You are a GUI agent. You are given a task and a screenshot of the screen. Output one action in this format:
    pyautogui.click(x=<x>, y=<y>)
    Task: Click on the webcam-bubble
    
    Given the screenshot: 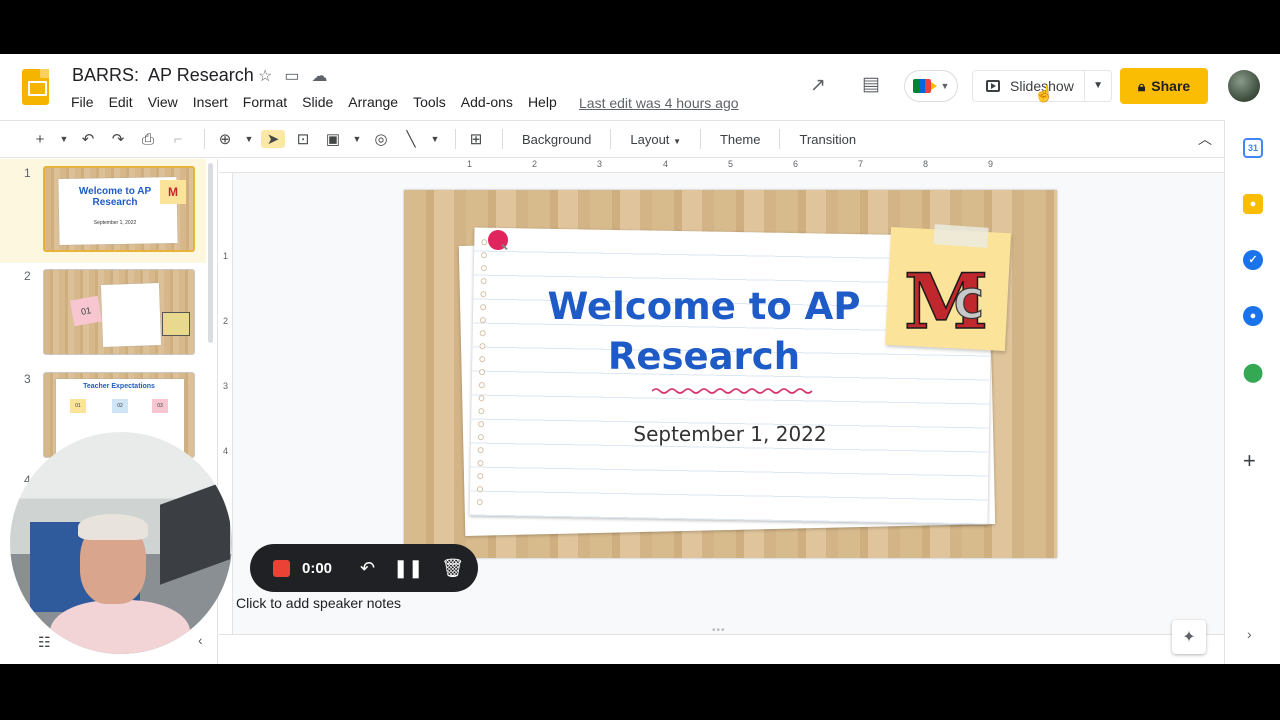 What is the action you would take?
    pyautogui.click(x=121, y=543)
    